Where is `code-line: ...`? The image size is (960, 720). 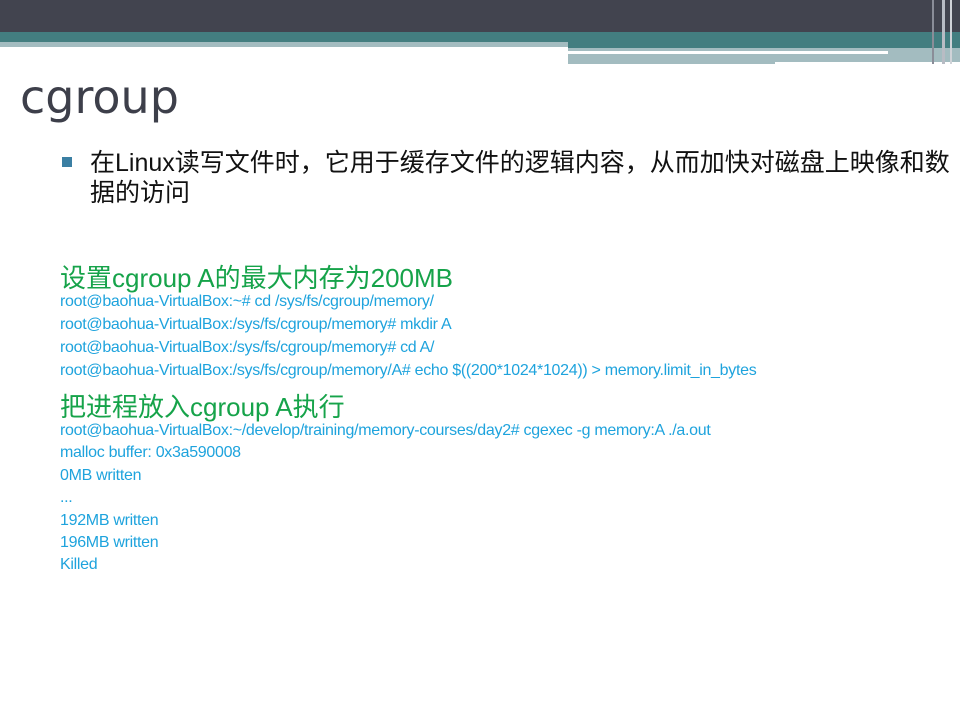
code-line: ... is located at coordinates (66, 497).